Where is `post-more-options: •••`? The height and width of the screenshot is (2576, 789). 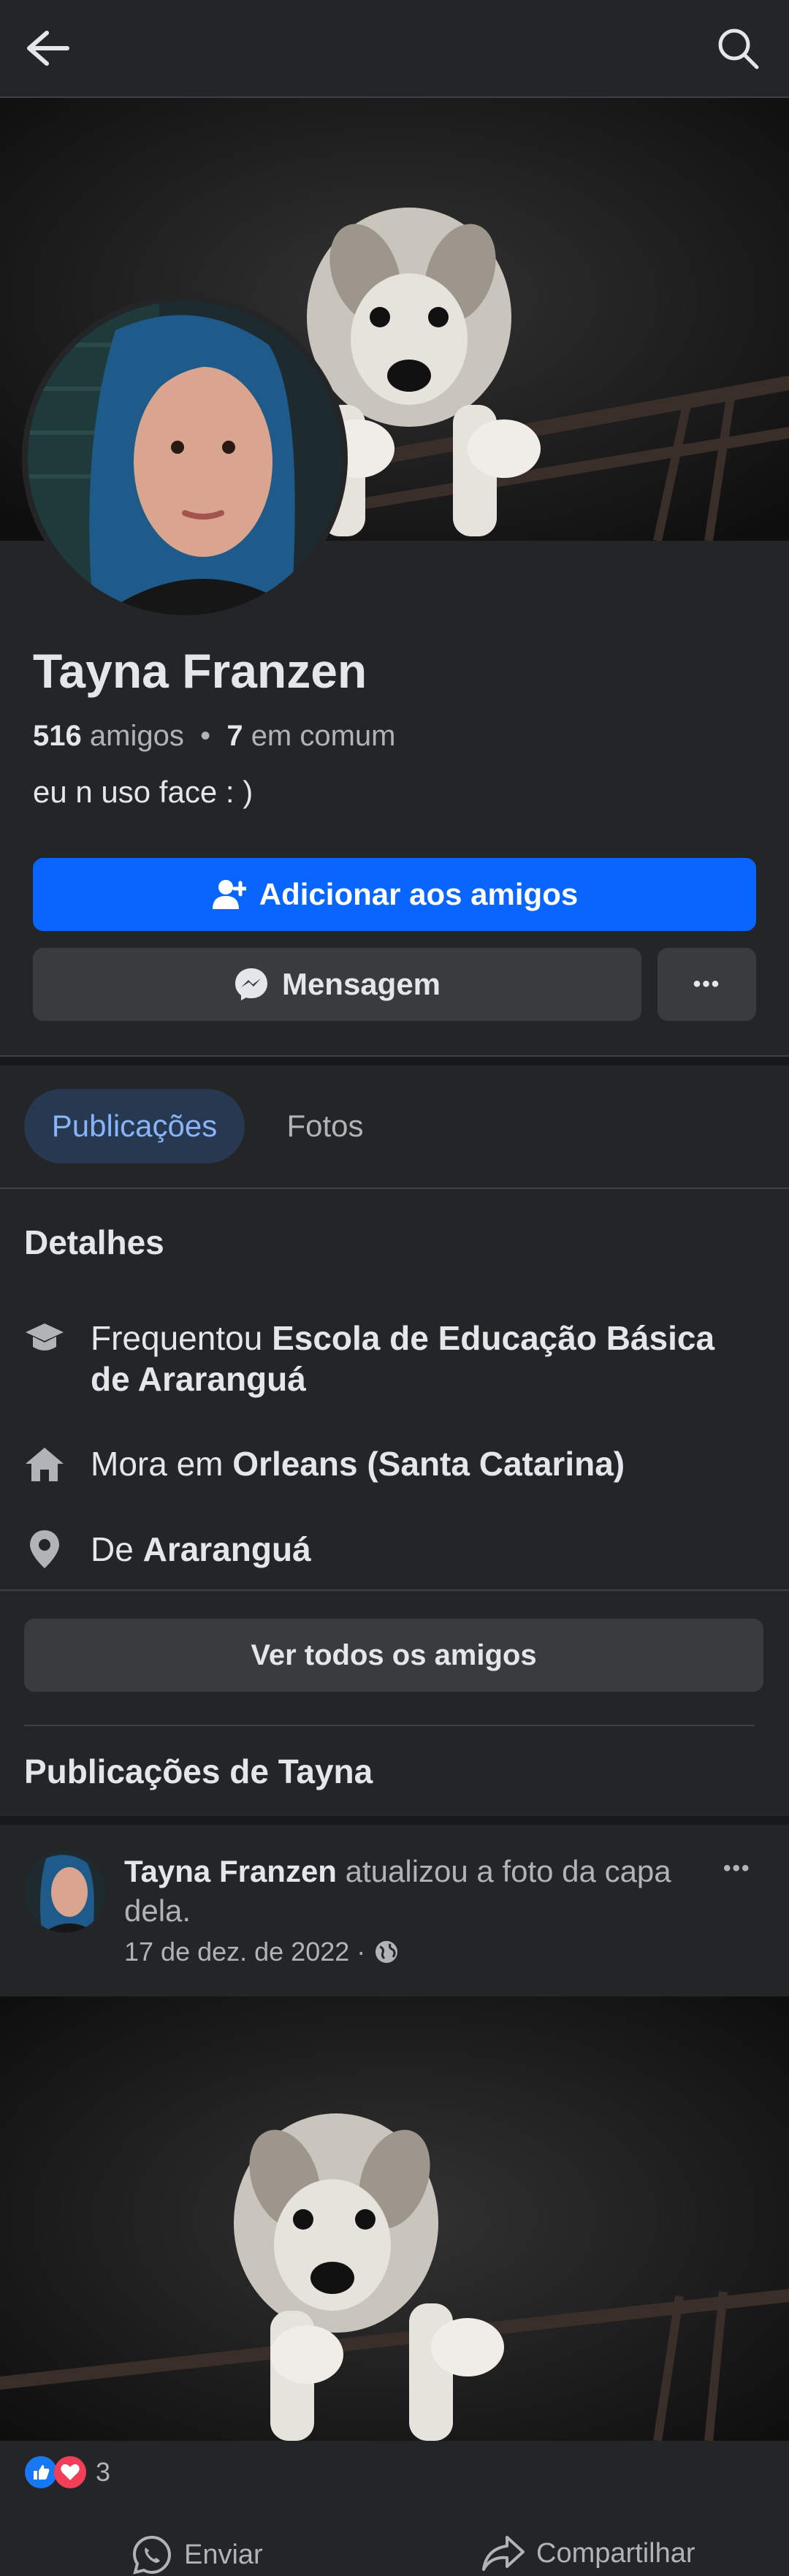
post-more-options: ••• is located at coordinates (737, 1868).